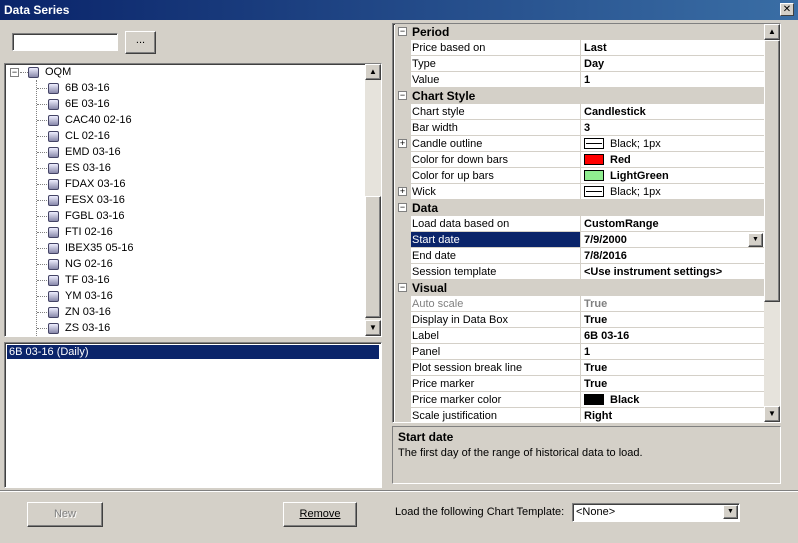 This screenshot has height=543, width=798. What do you see at coordinates (80, 232) in the screenshot?
I see `tree-item: FTI 02-16` at bounding box center [80, 232].